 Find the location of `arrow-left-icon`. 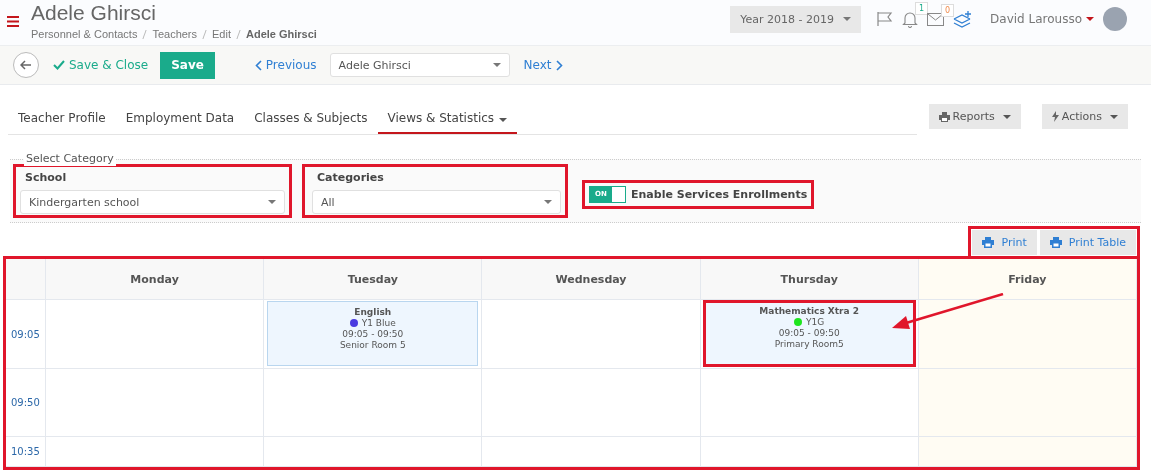

arrow-left-icon is located at coordinates (26, 65).